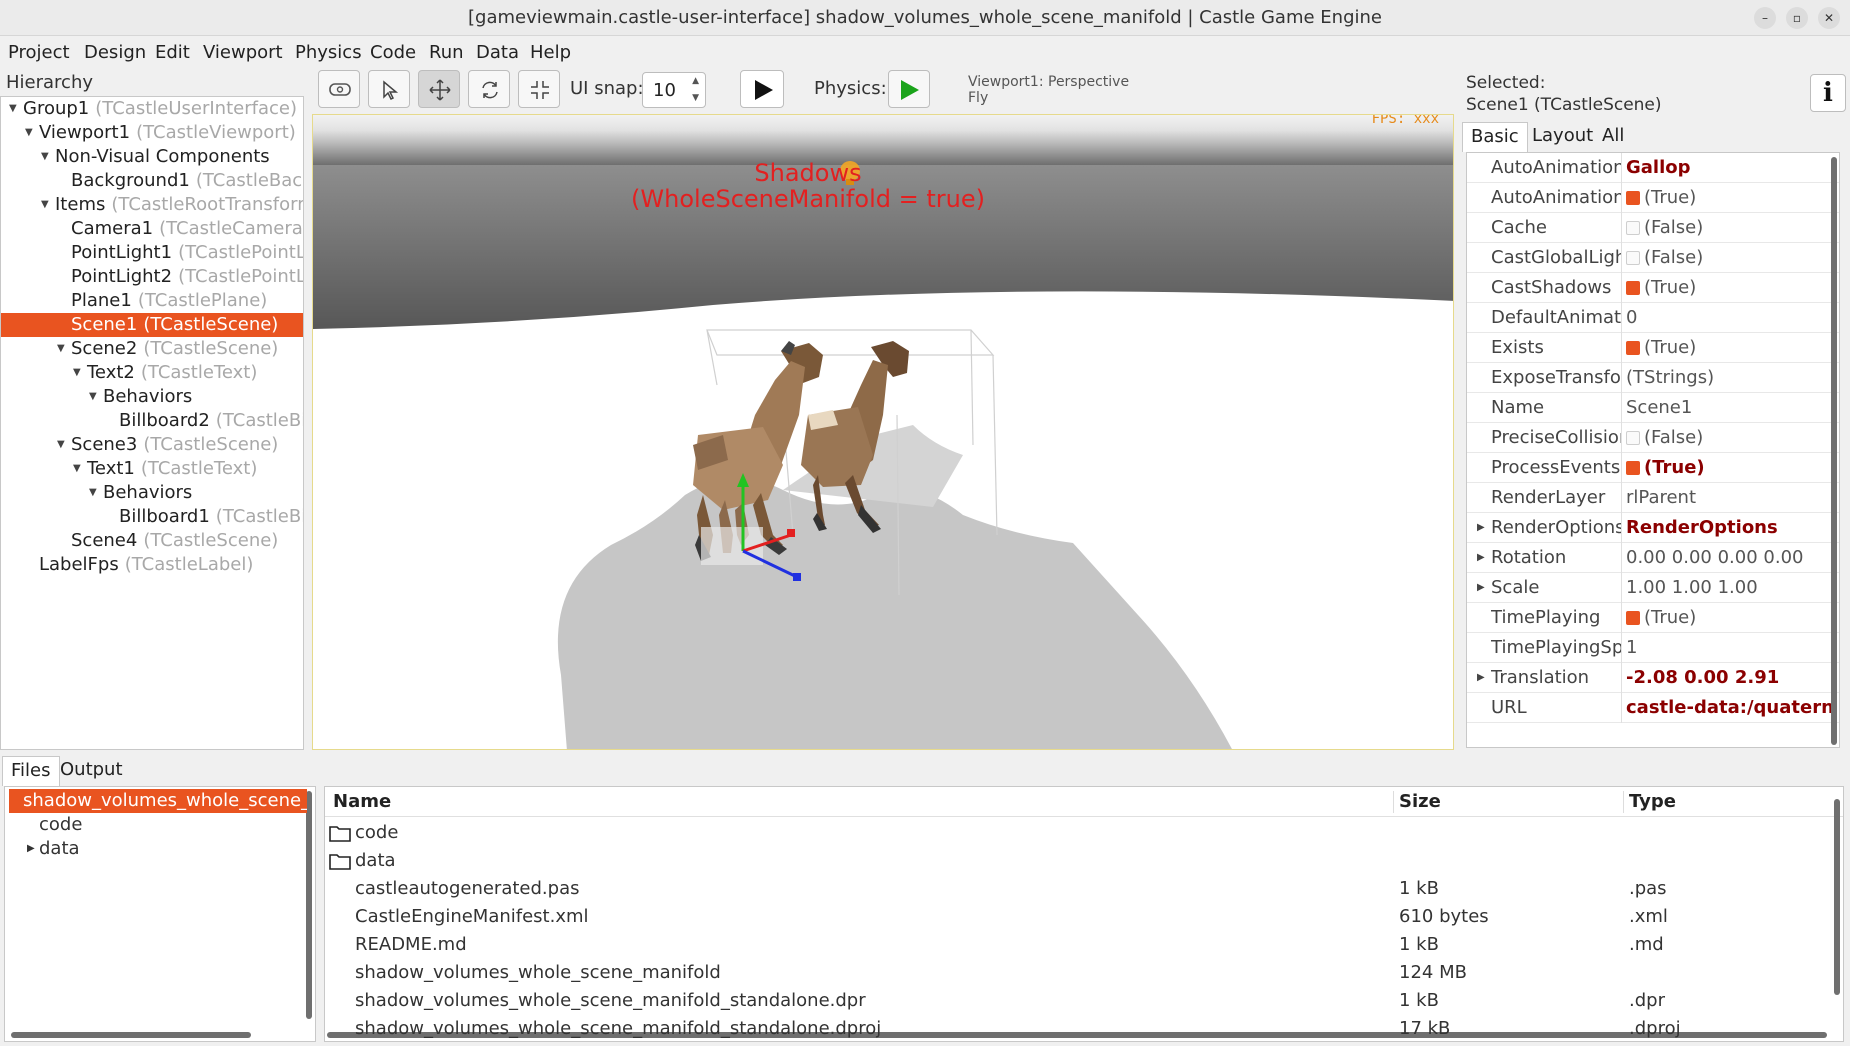 The height and width of the screenshot is (1046, 1850). What do you see at coordinates (172, 52) in the screenshot?
I see `menu-edit: Edit` at bounding box center [172, 52].